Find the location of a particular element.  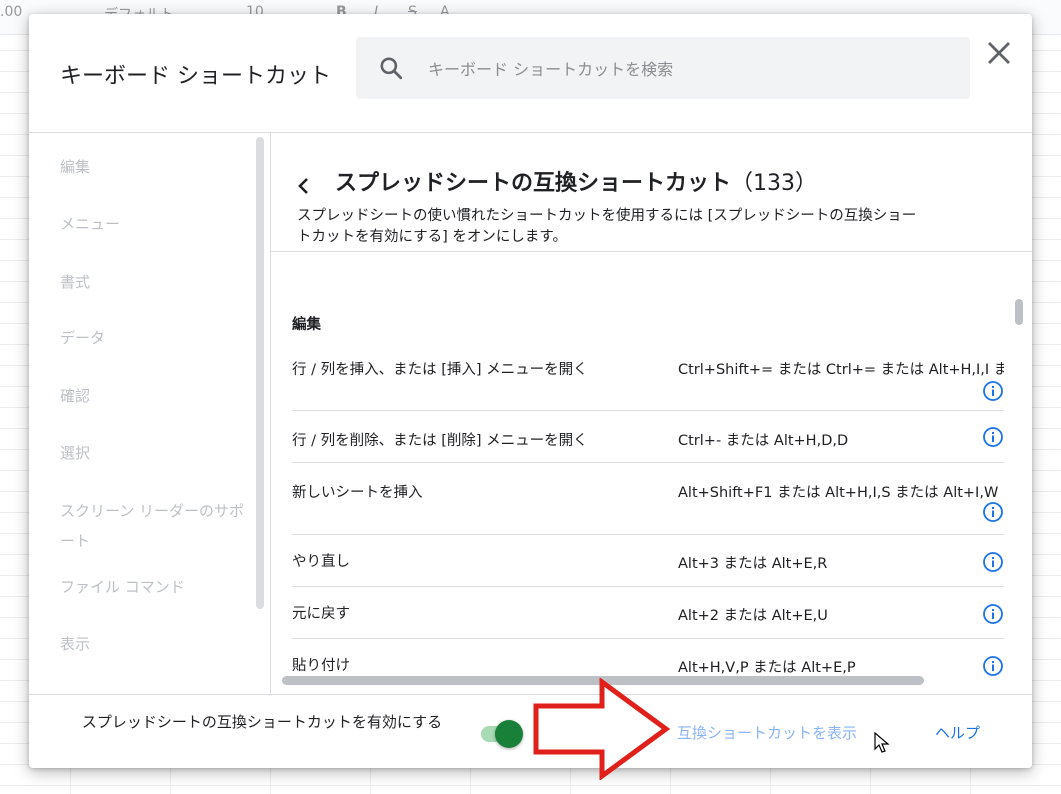

shortcut-keys: Alt+Shift+F1 または Alt+H,I,S または Alt+I,W ま is located at coordinates (841, 493).